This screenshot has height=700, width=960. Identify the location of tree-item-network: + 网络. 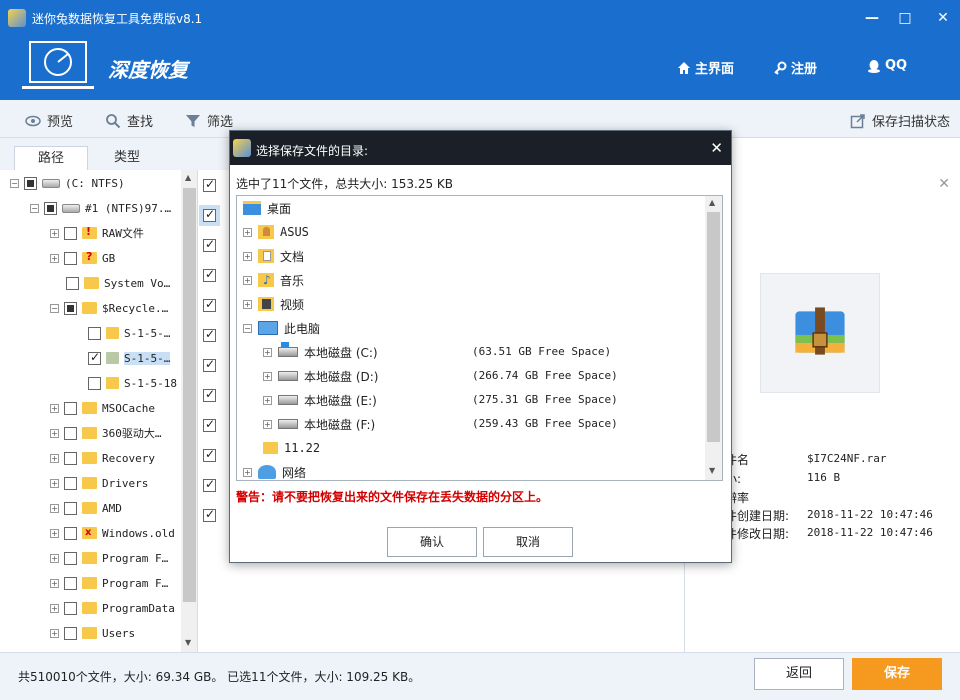
(274, 470).